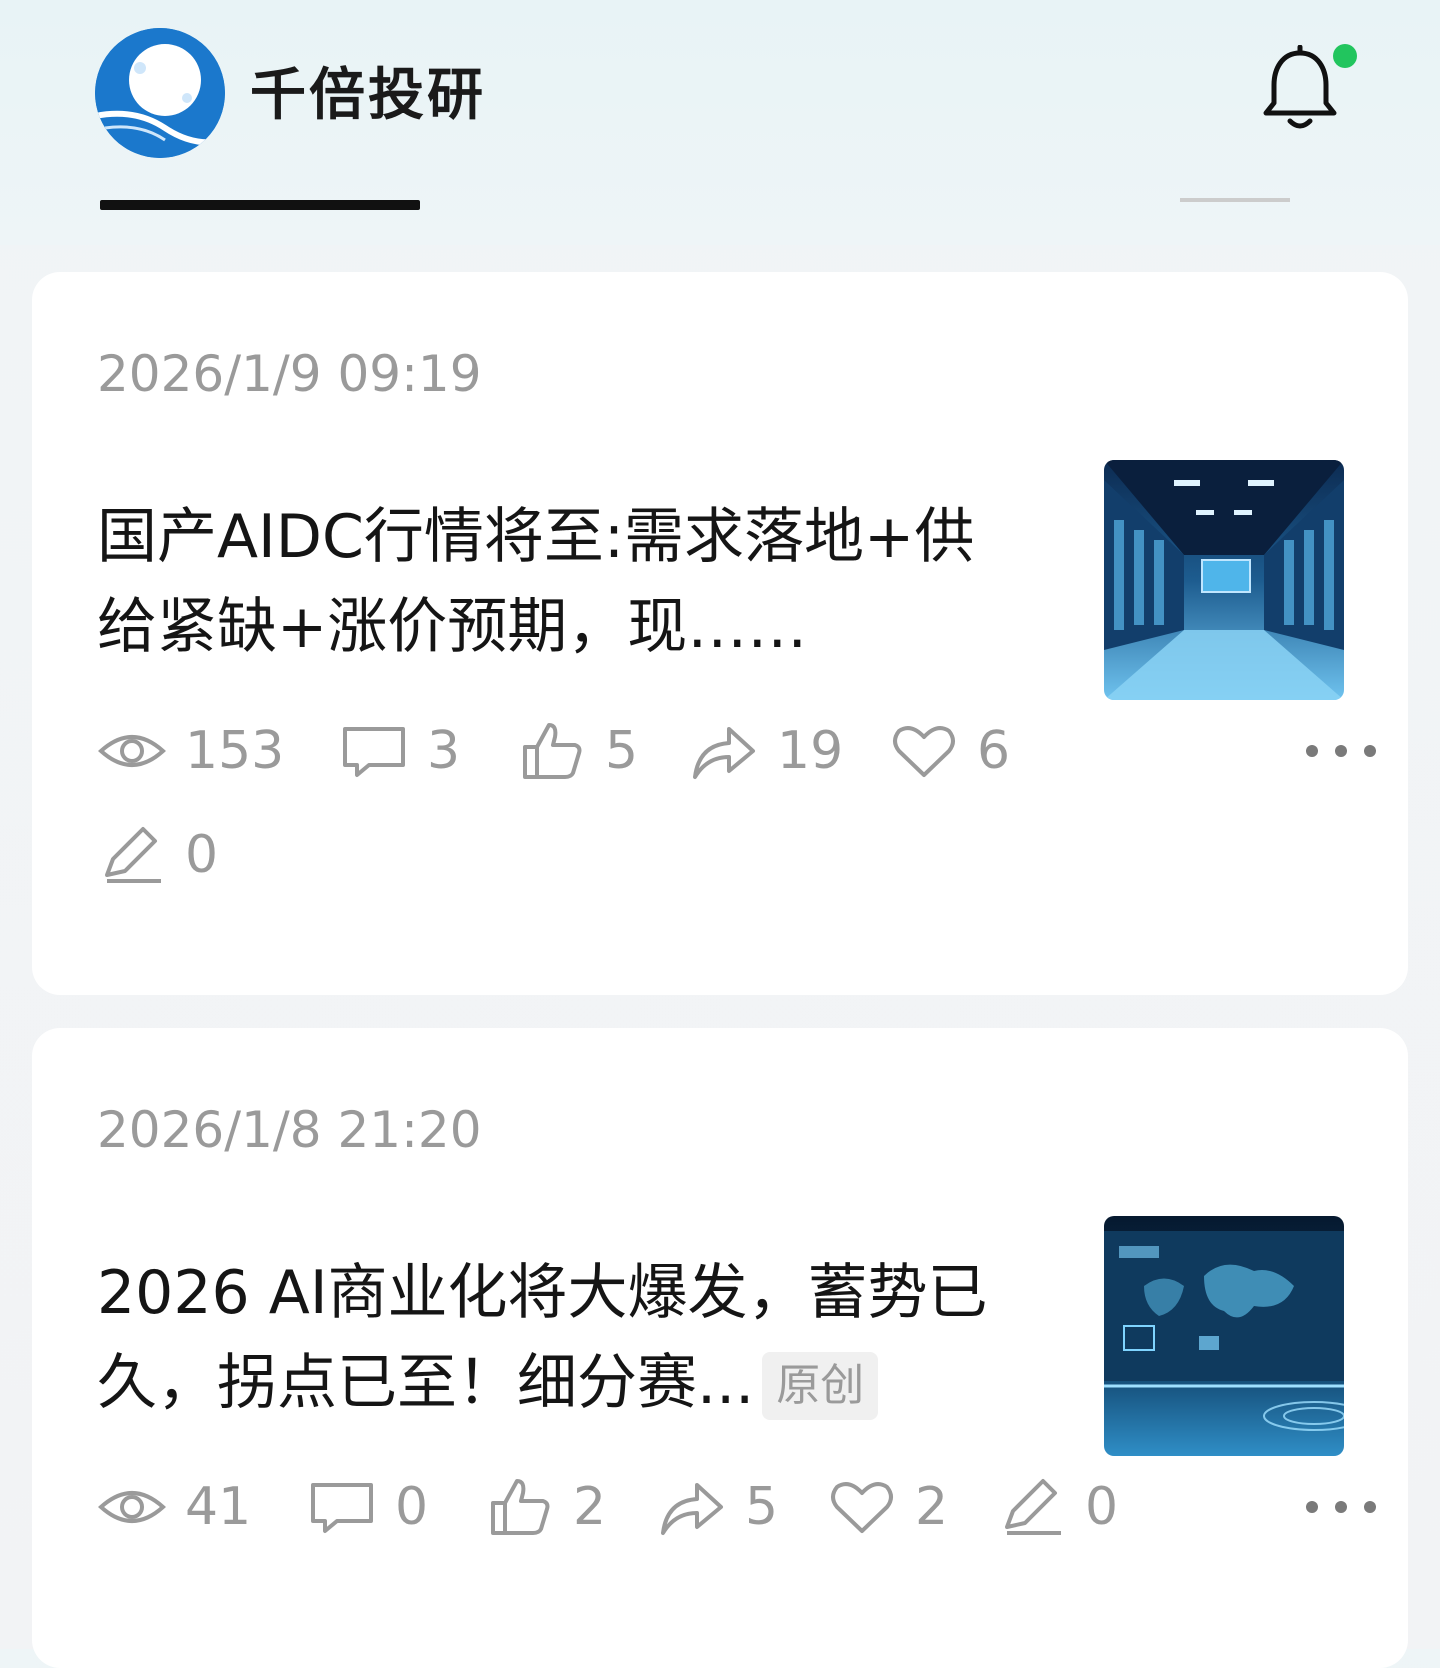 The height and width of the screenshot is (1668, 1440). I want to click on favorites-stat: 6, so click(949, 751).